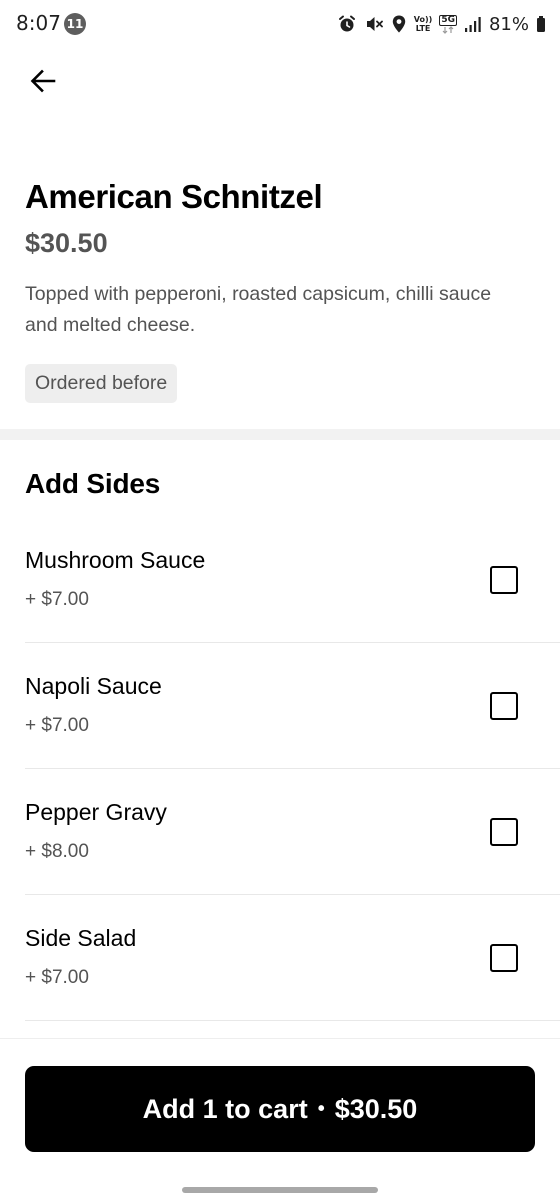 The image size is (560, 1201). Describe the element at coordinates (280, 24) in the screenshot. I see `status-bar: 8:07 11 Vo)) LTE 5G 81%` at that location.